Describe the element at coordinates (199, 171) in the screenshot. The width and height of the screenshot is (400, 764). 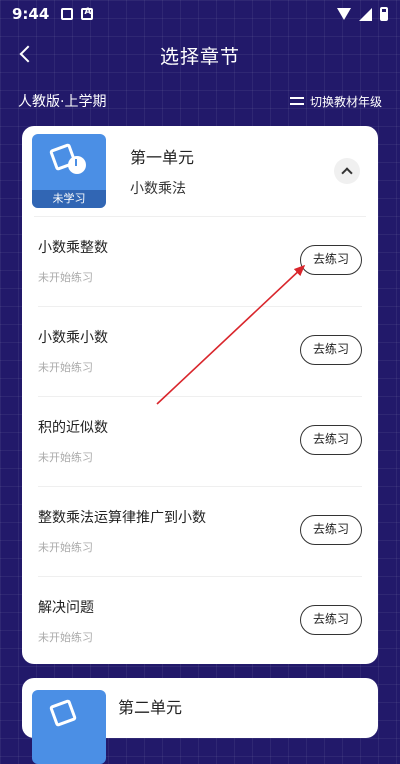
I see `unit-header: 未学习 第一单元 小数乘法` at that location.